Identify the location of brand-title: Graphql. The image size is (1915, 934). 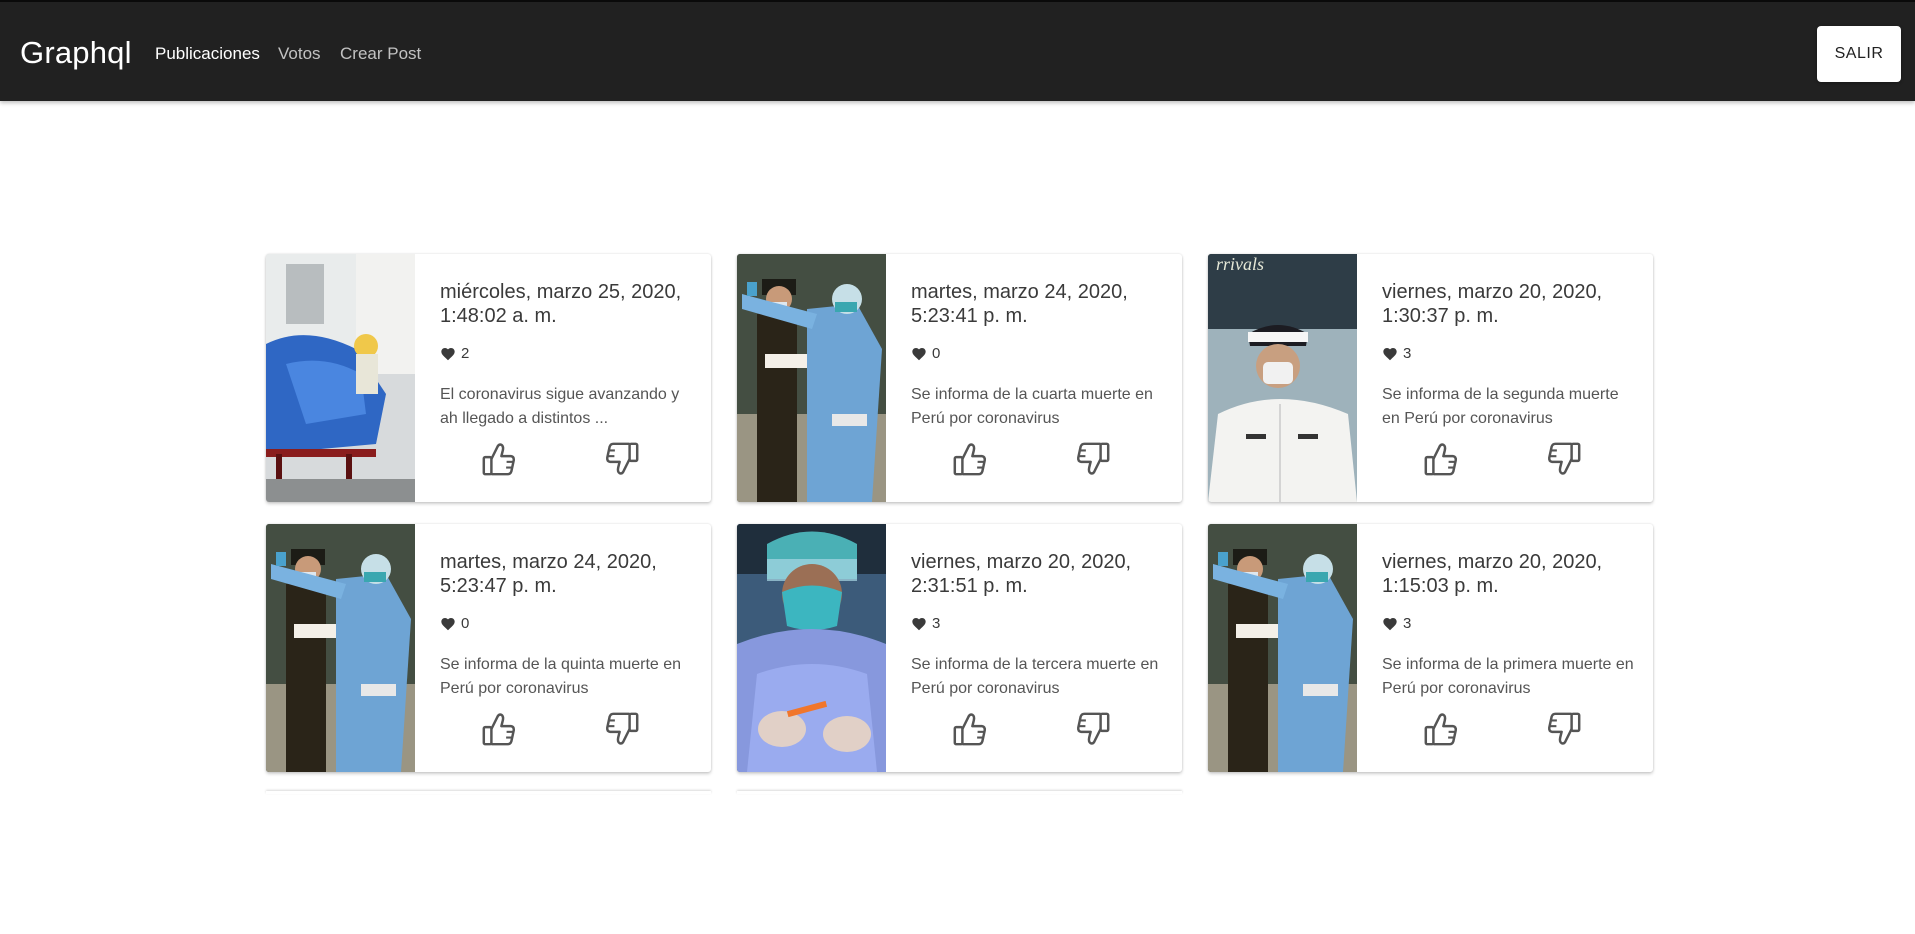
(76, 53).